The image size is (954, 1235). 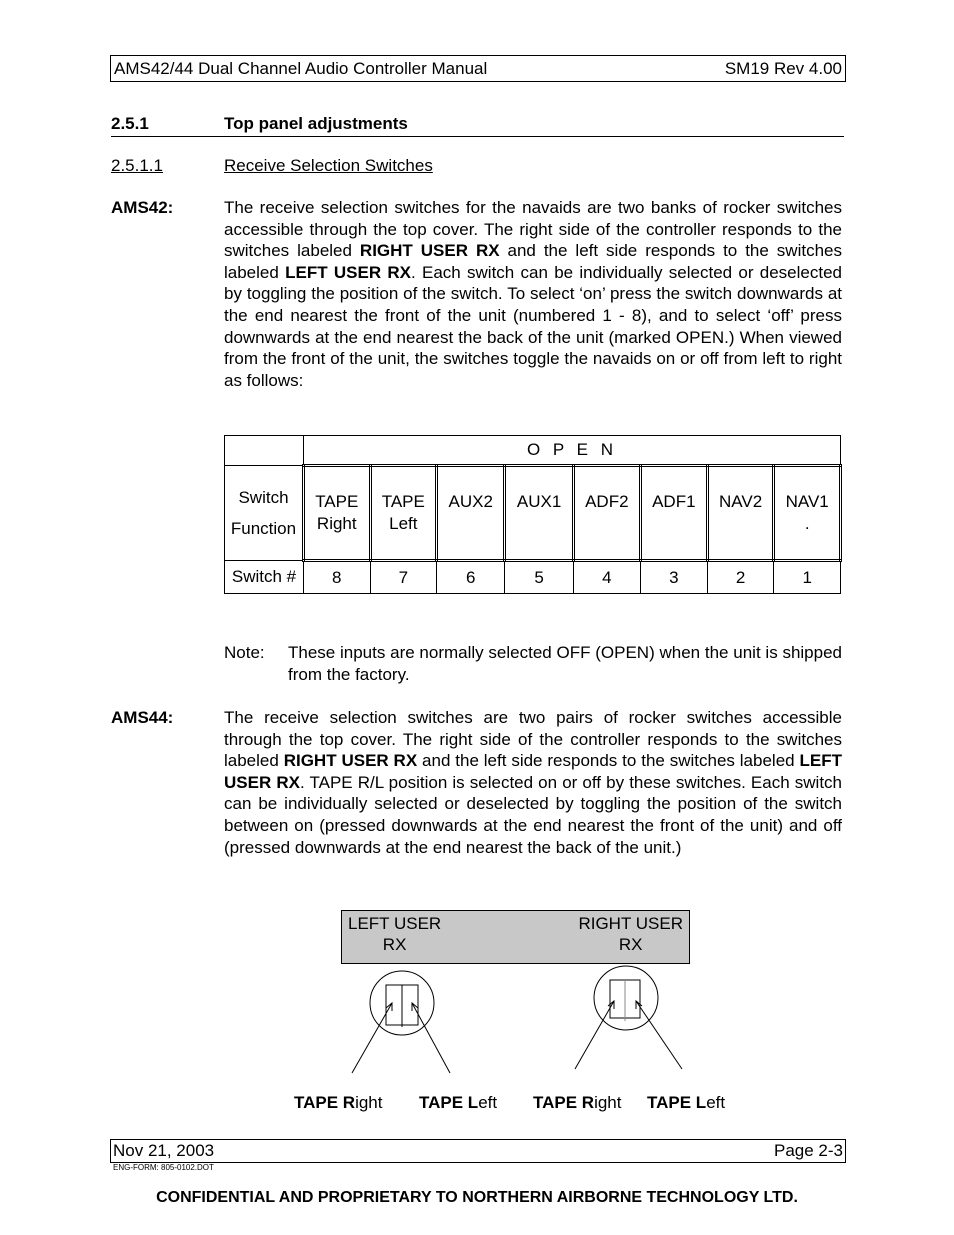 I want to click on section-number: 2.5.1, so click(x=130, y=123).